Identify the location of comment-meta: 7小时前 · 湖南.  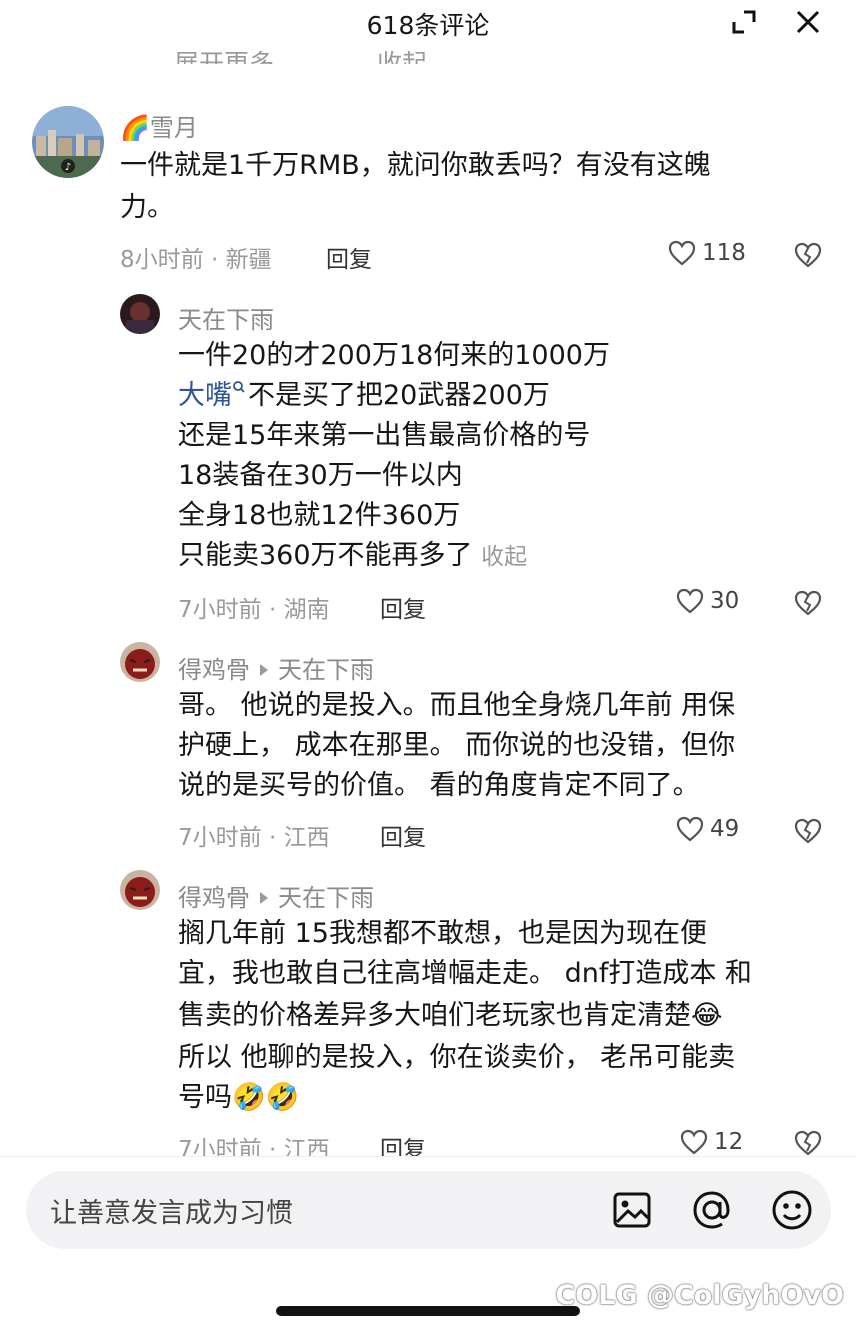
(254, 610).